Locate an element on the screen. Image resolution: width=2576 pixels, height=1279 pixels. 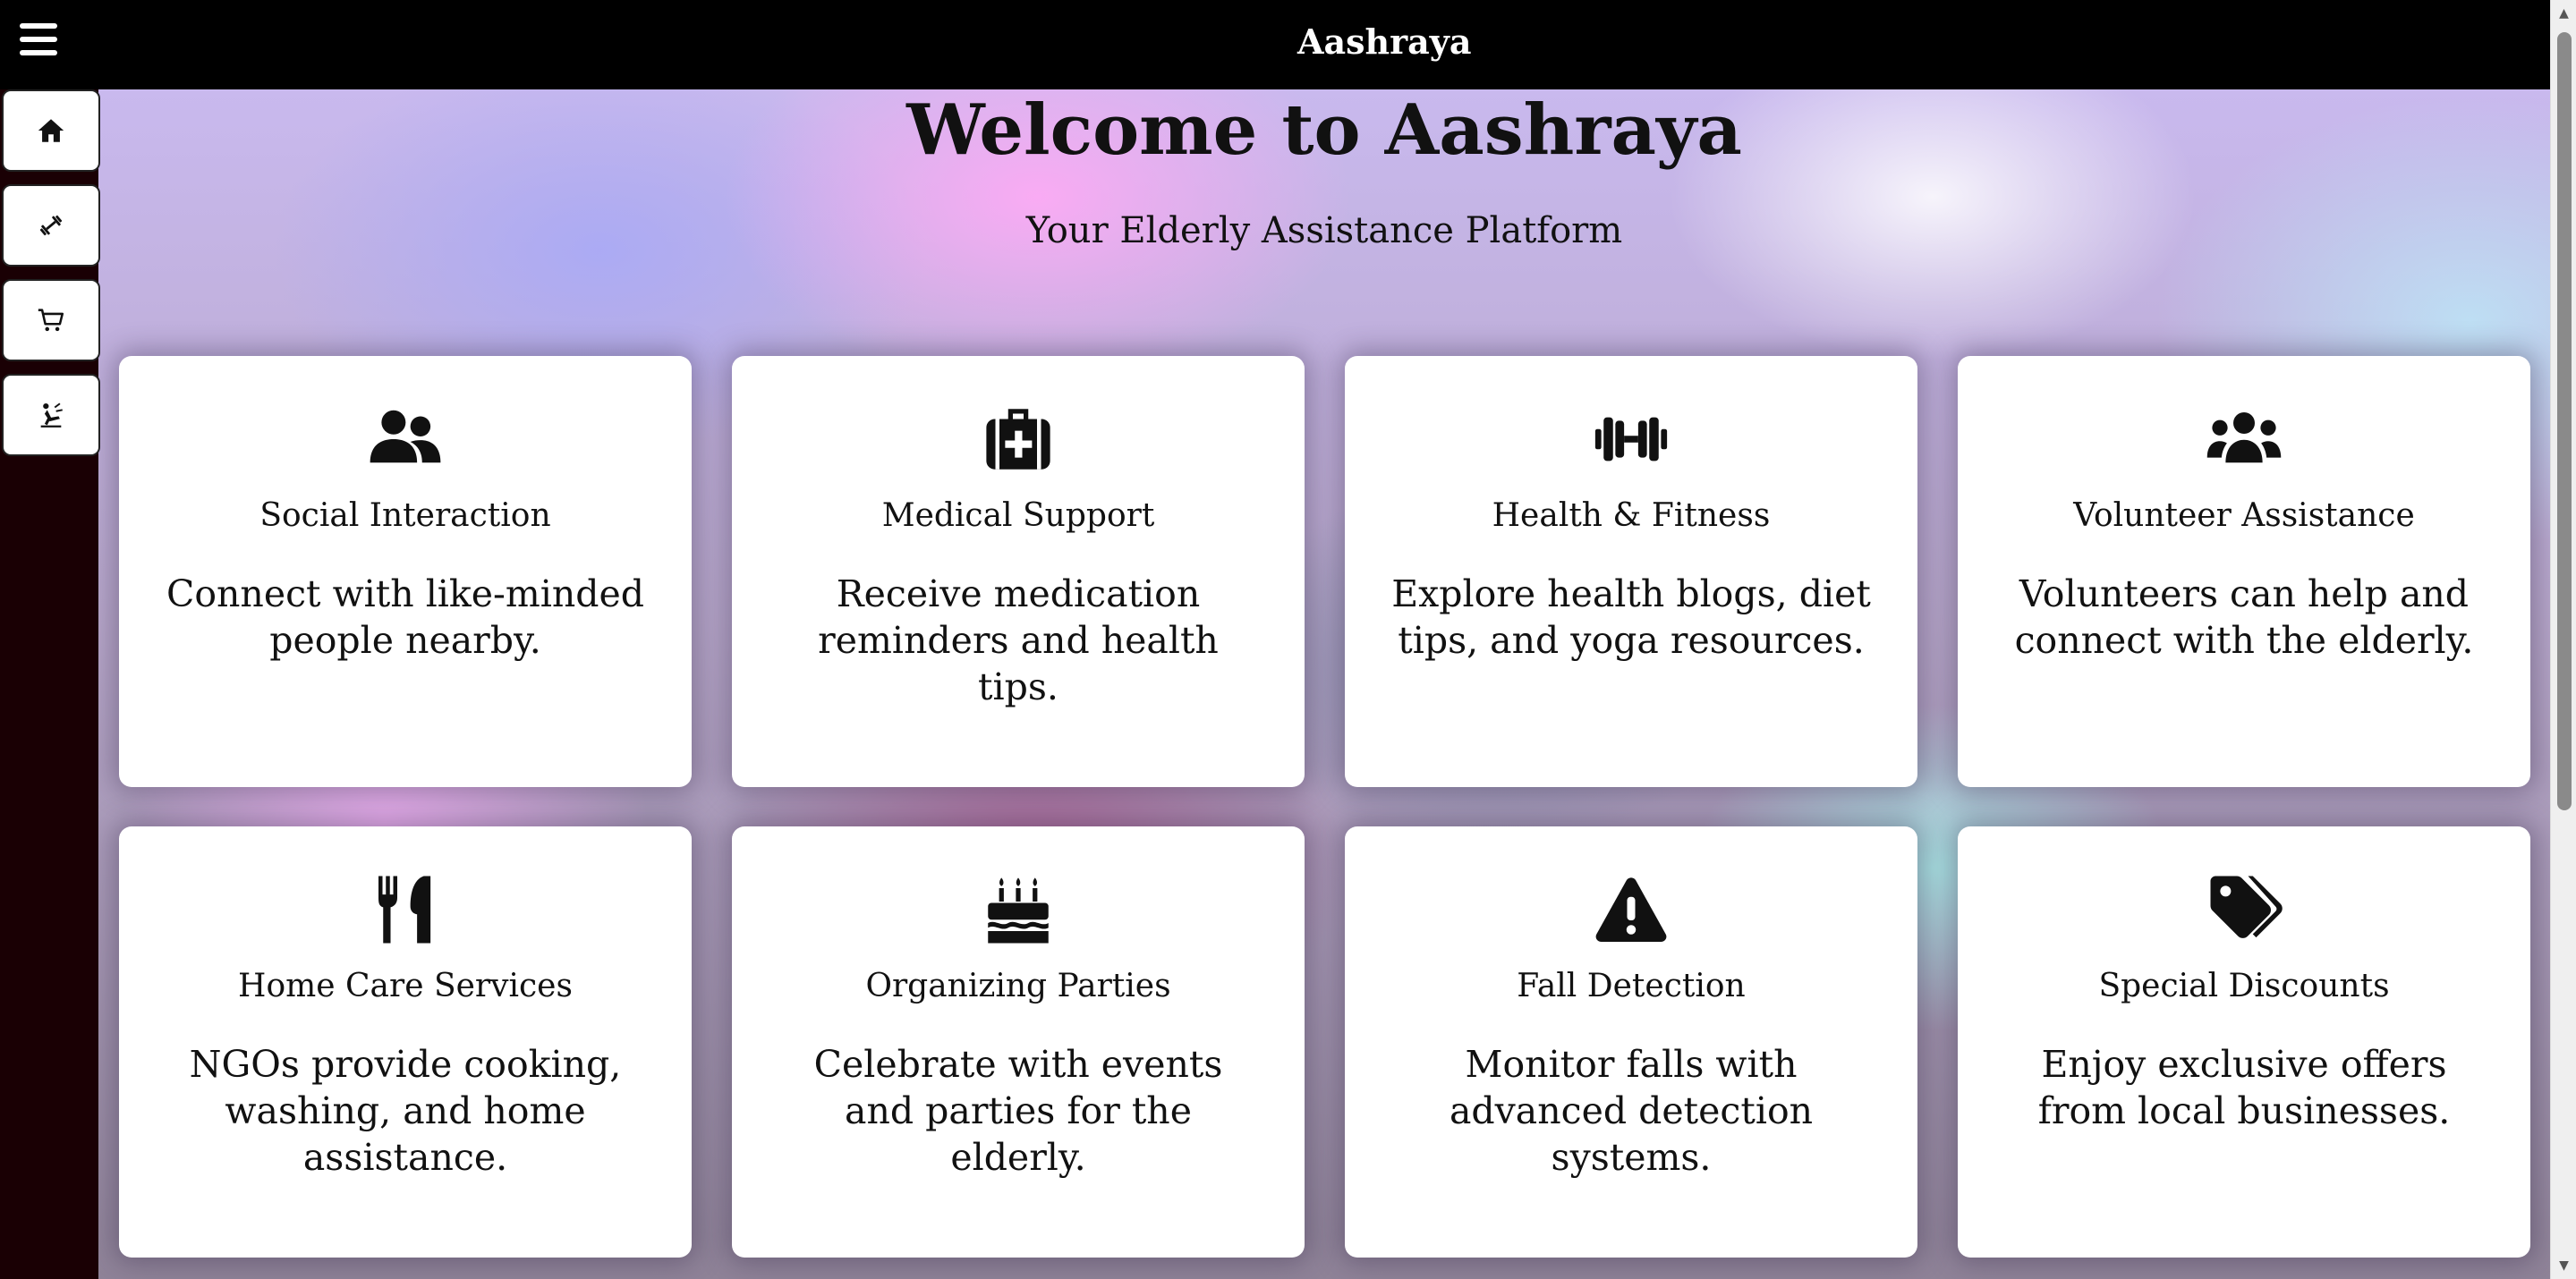
app-title: Aashraya is located at coordinates (1384, 42).